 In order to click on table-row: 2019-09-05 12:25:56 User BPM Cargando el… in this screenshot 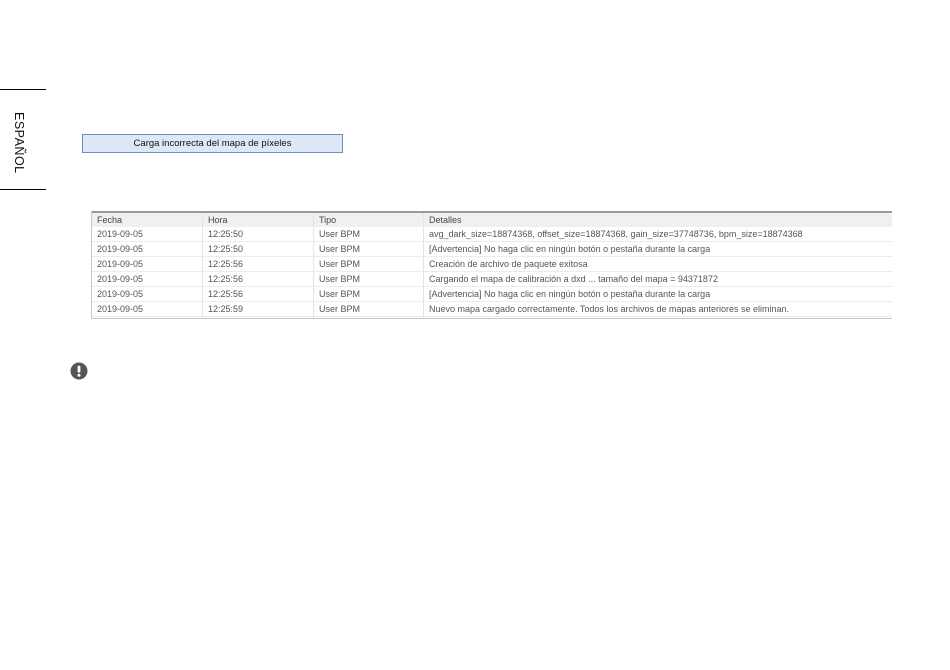, I will do `click(492, 279)`.